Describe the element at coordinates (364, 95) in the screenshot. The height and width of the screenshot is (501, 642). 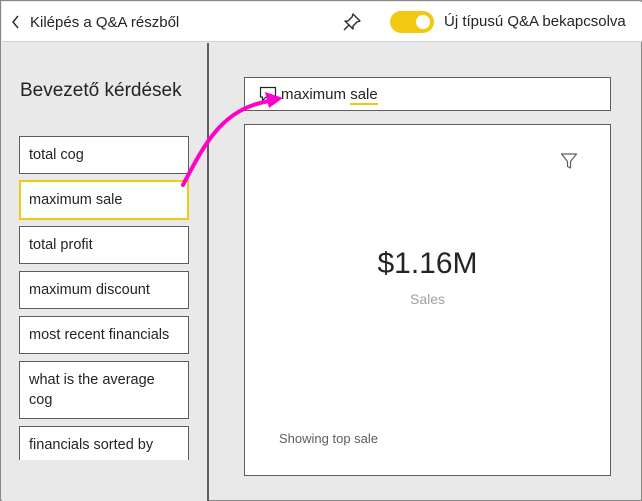
I see `query-word-highlighted: sale` at that location.